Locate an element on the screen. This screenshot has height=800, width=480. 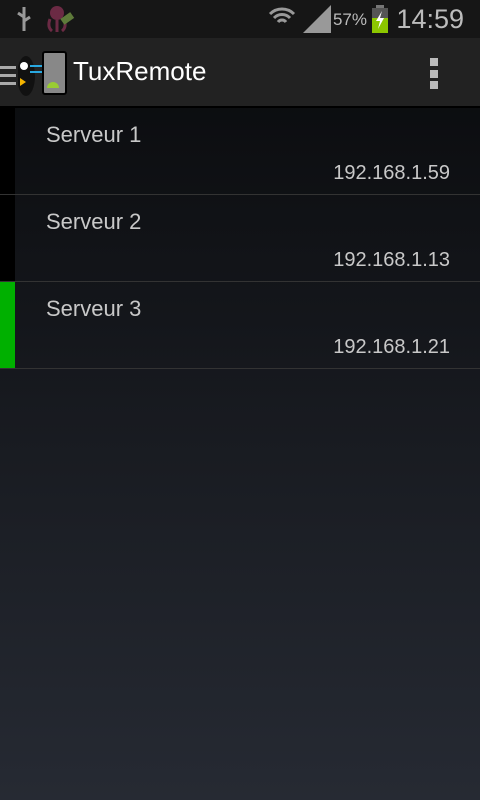
clock: 14:59 is located at coordinates (430, 19).